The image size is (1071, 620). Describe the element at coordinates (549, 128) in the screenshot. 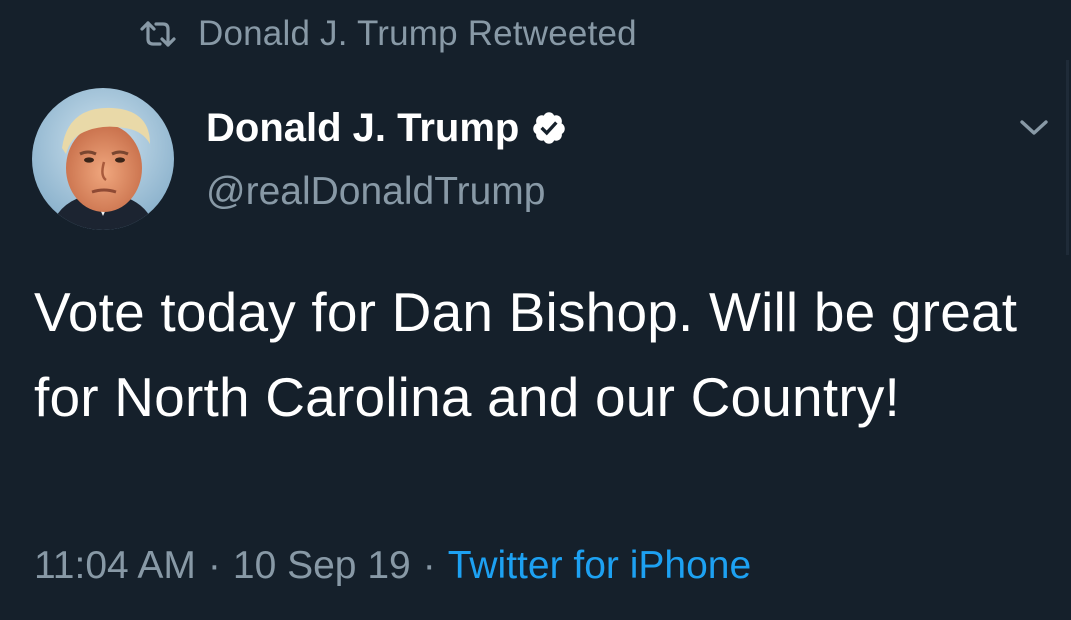

I see `verified-badge-icon` at that location.